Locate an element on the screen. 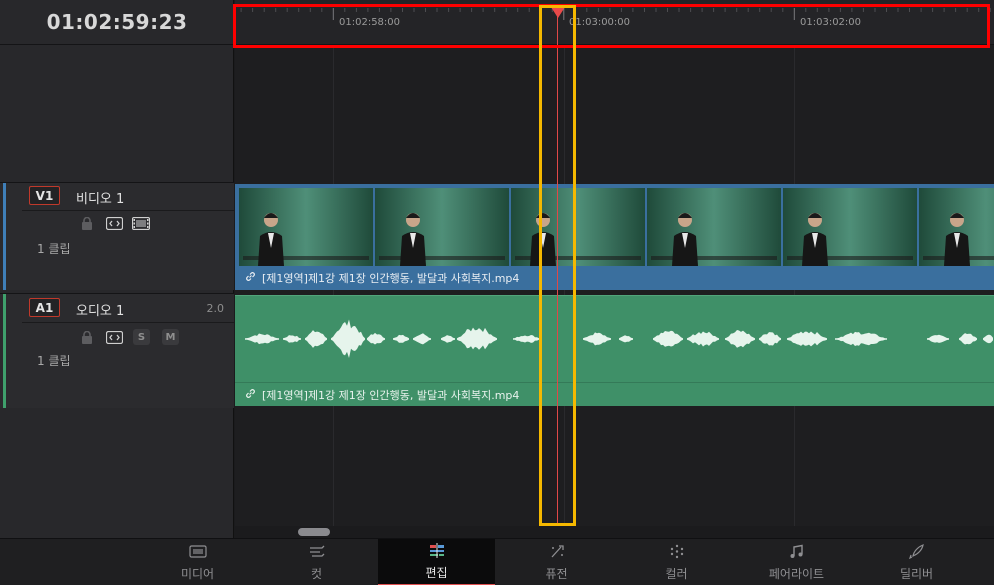  audio-clip-separator is located at coordinates (614, 382).